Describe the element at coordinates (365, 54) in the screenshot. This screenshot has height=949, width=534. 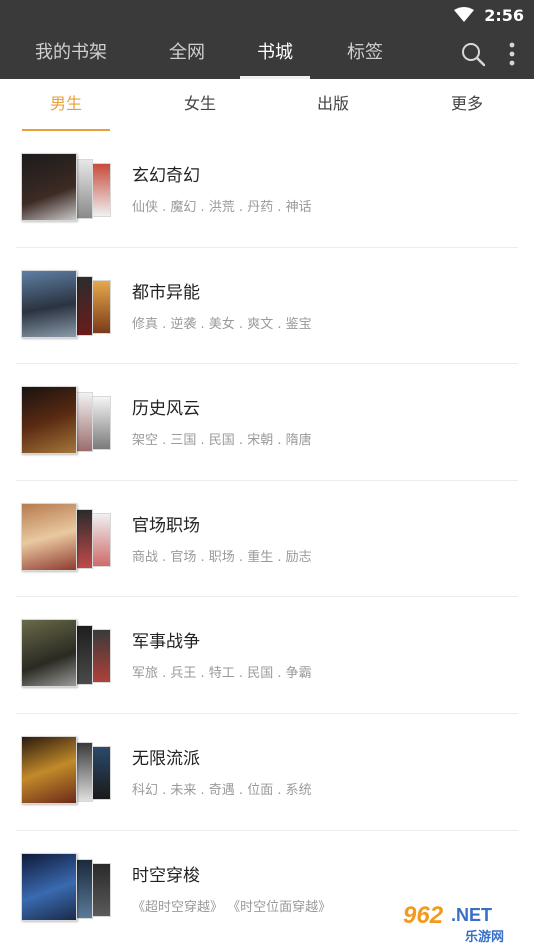
I see `tab-tags: 标签` at that location.